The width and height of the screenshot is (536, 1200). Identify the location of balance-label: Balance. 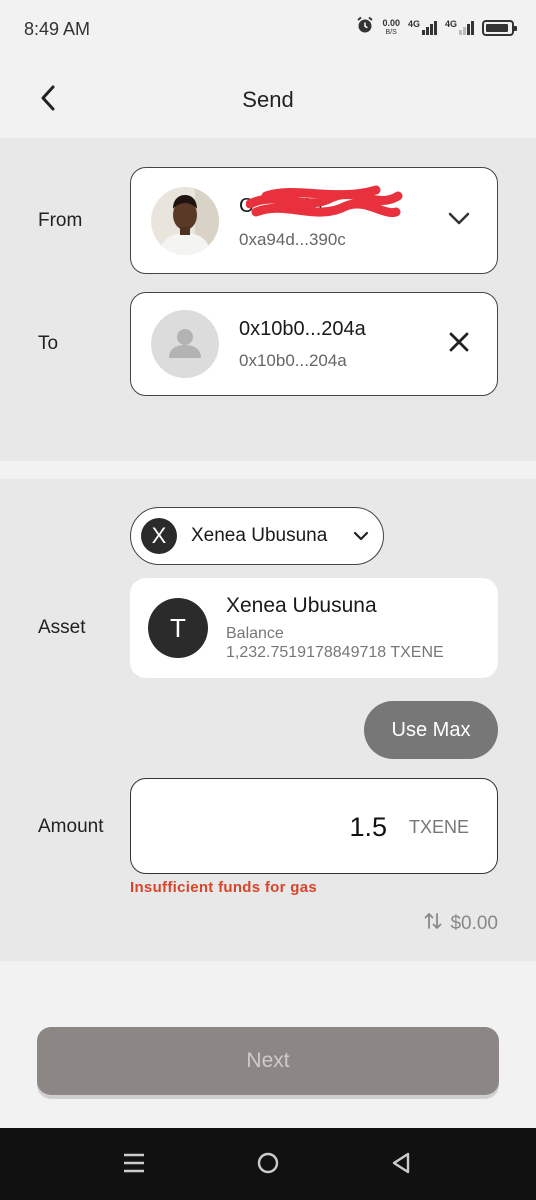
(255, 633).